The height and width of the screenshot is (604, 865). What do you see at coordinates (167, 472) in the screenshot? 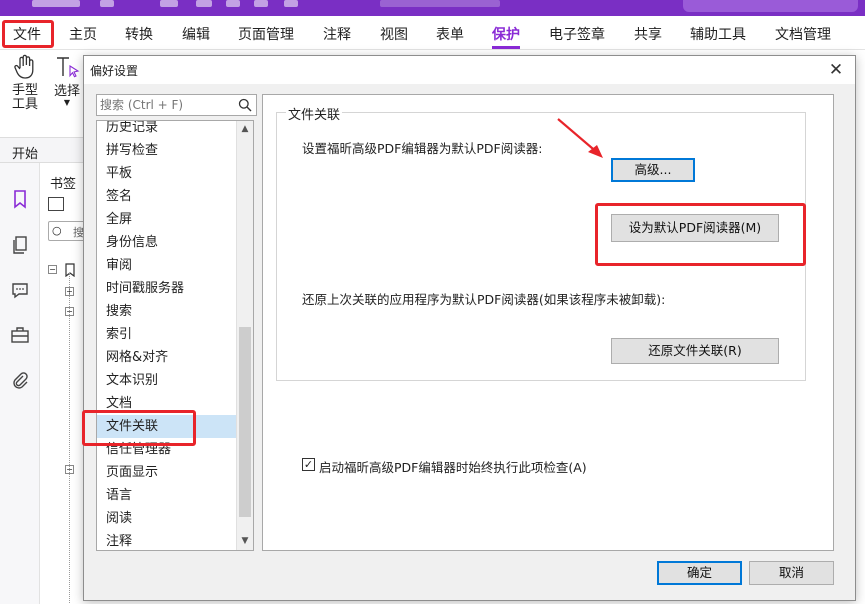
I see `category-item: 页面显示` at bounding box center [167, 472].